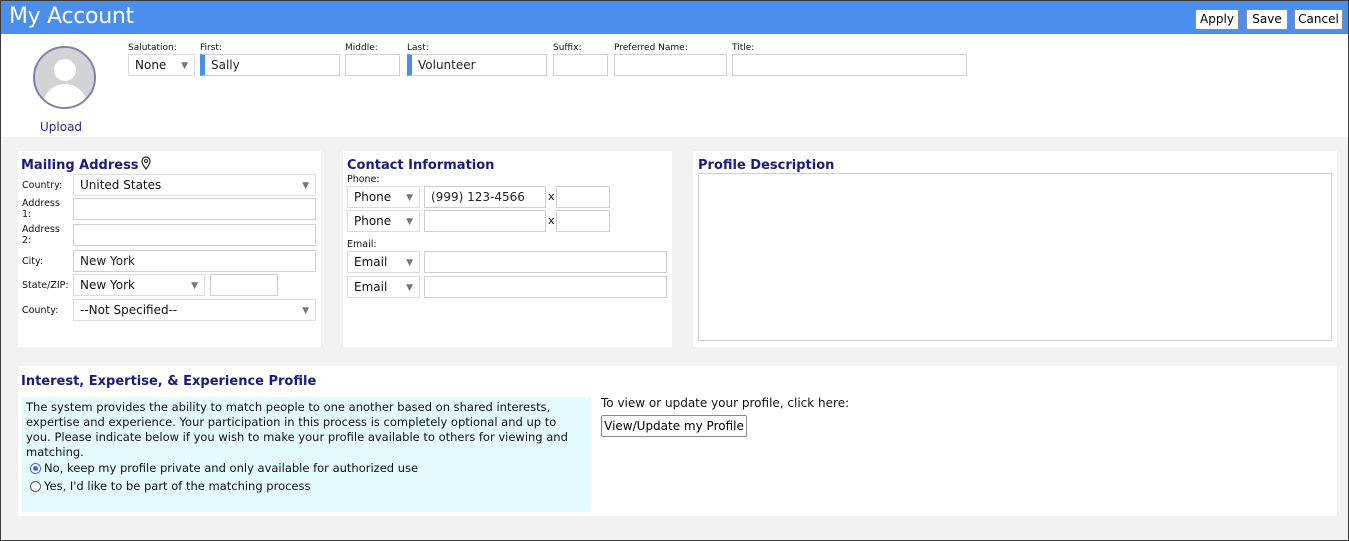 This screenshot has width=1349, height=541. I want to click on county-value: --Not Specified--, so click(129, 310).